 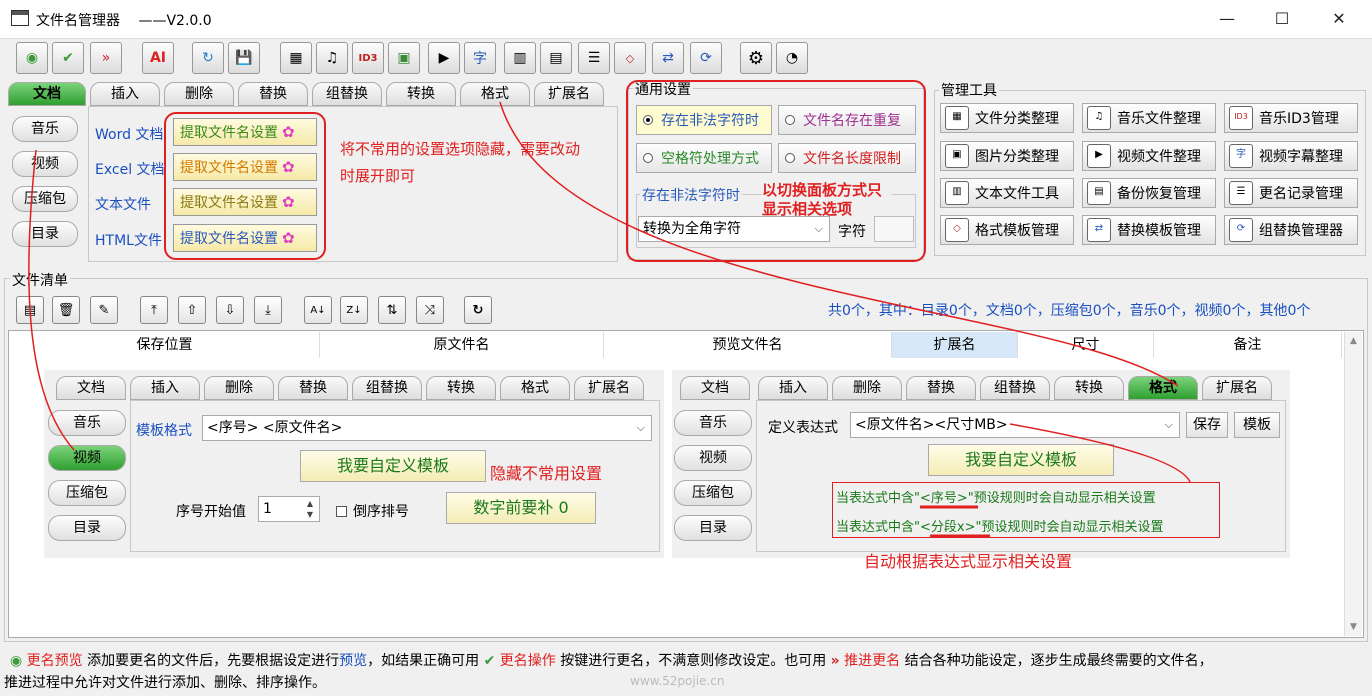 I want to click on watermark: www.52pojie.cn, so click(x=677, y=681).